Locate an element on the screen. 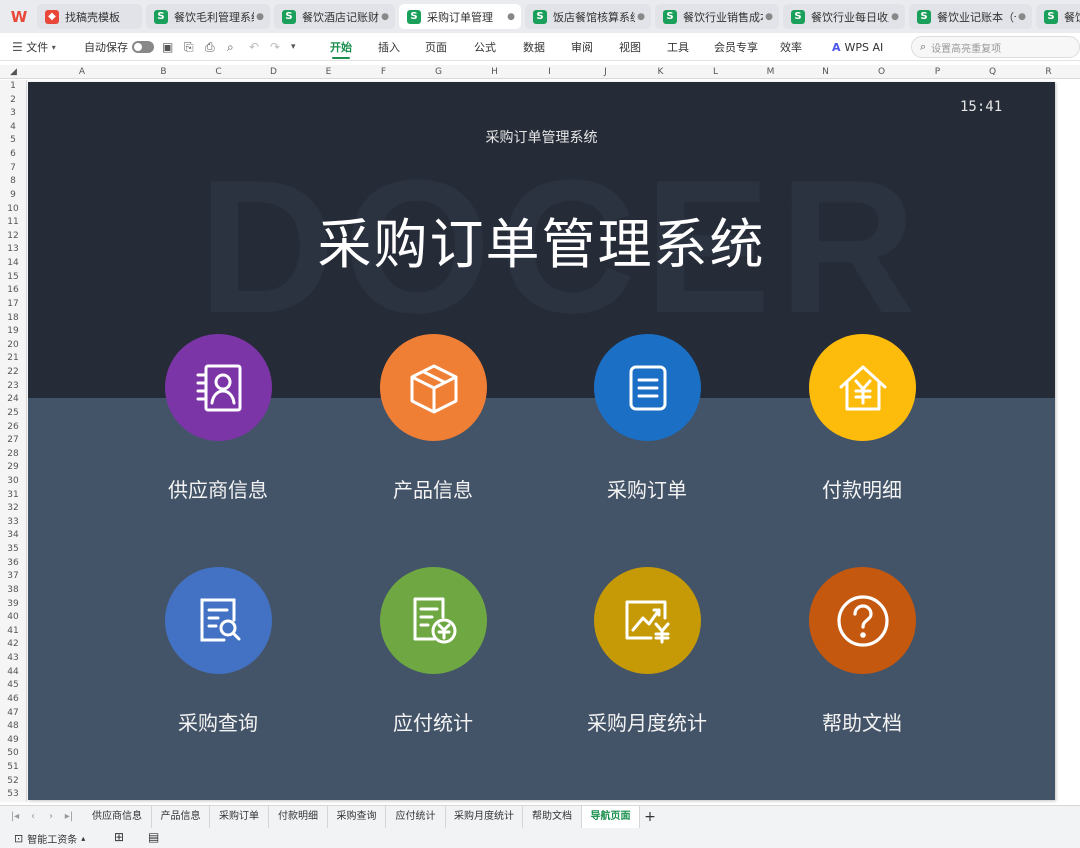  column-header: Q is located at coordinates (992, 72).